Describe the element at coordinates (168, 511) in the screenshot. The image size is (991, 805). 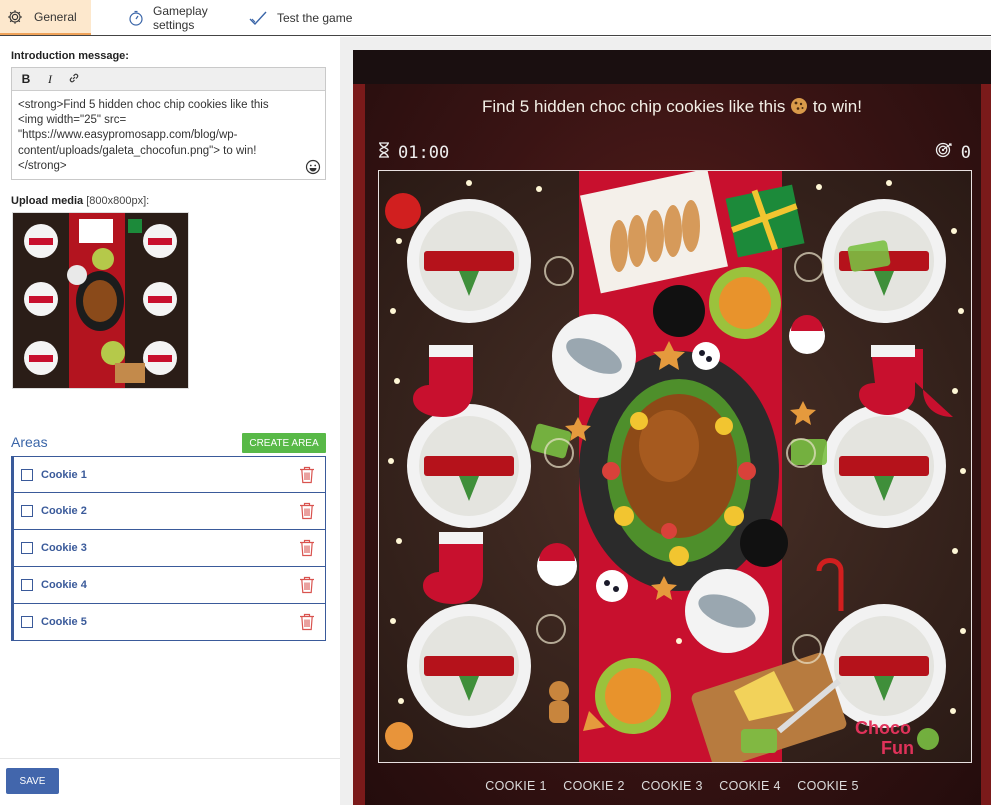
I see `area-row-cookie-2: Cookie 2` at that location.